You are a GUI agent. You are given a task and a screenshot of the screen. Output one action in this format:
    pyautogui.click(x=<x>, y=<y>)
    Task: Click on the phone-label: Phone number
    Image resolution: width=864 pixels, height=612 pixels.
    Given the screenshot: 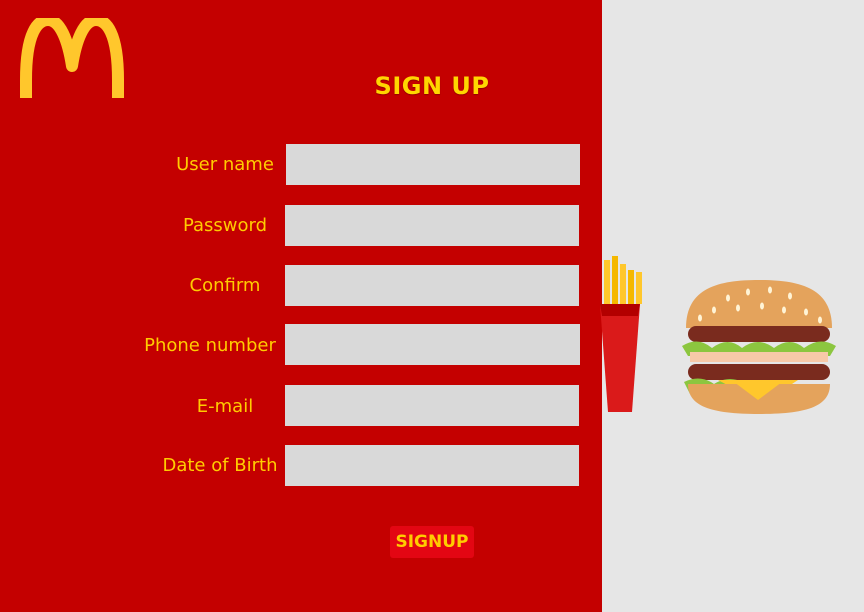 What is the action you would take?
    pyautogui.click(x=210, y=345)
    